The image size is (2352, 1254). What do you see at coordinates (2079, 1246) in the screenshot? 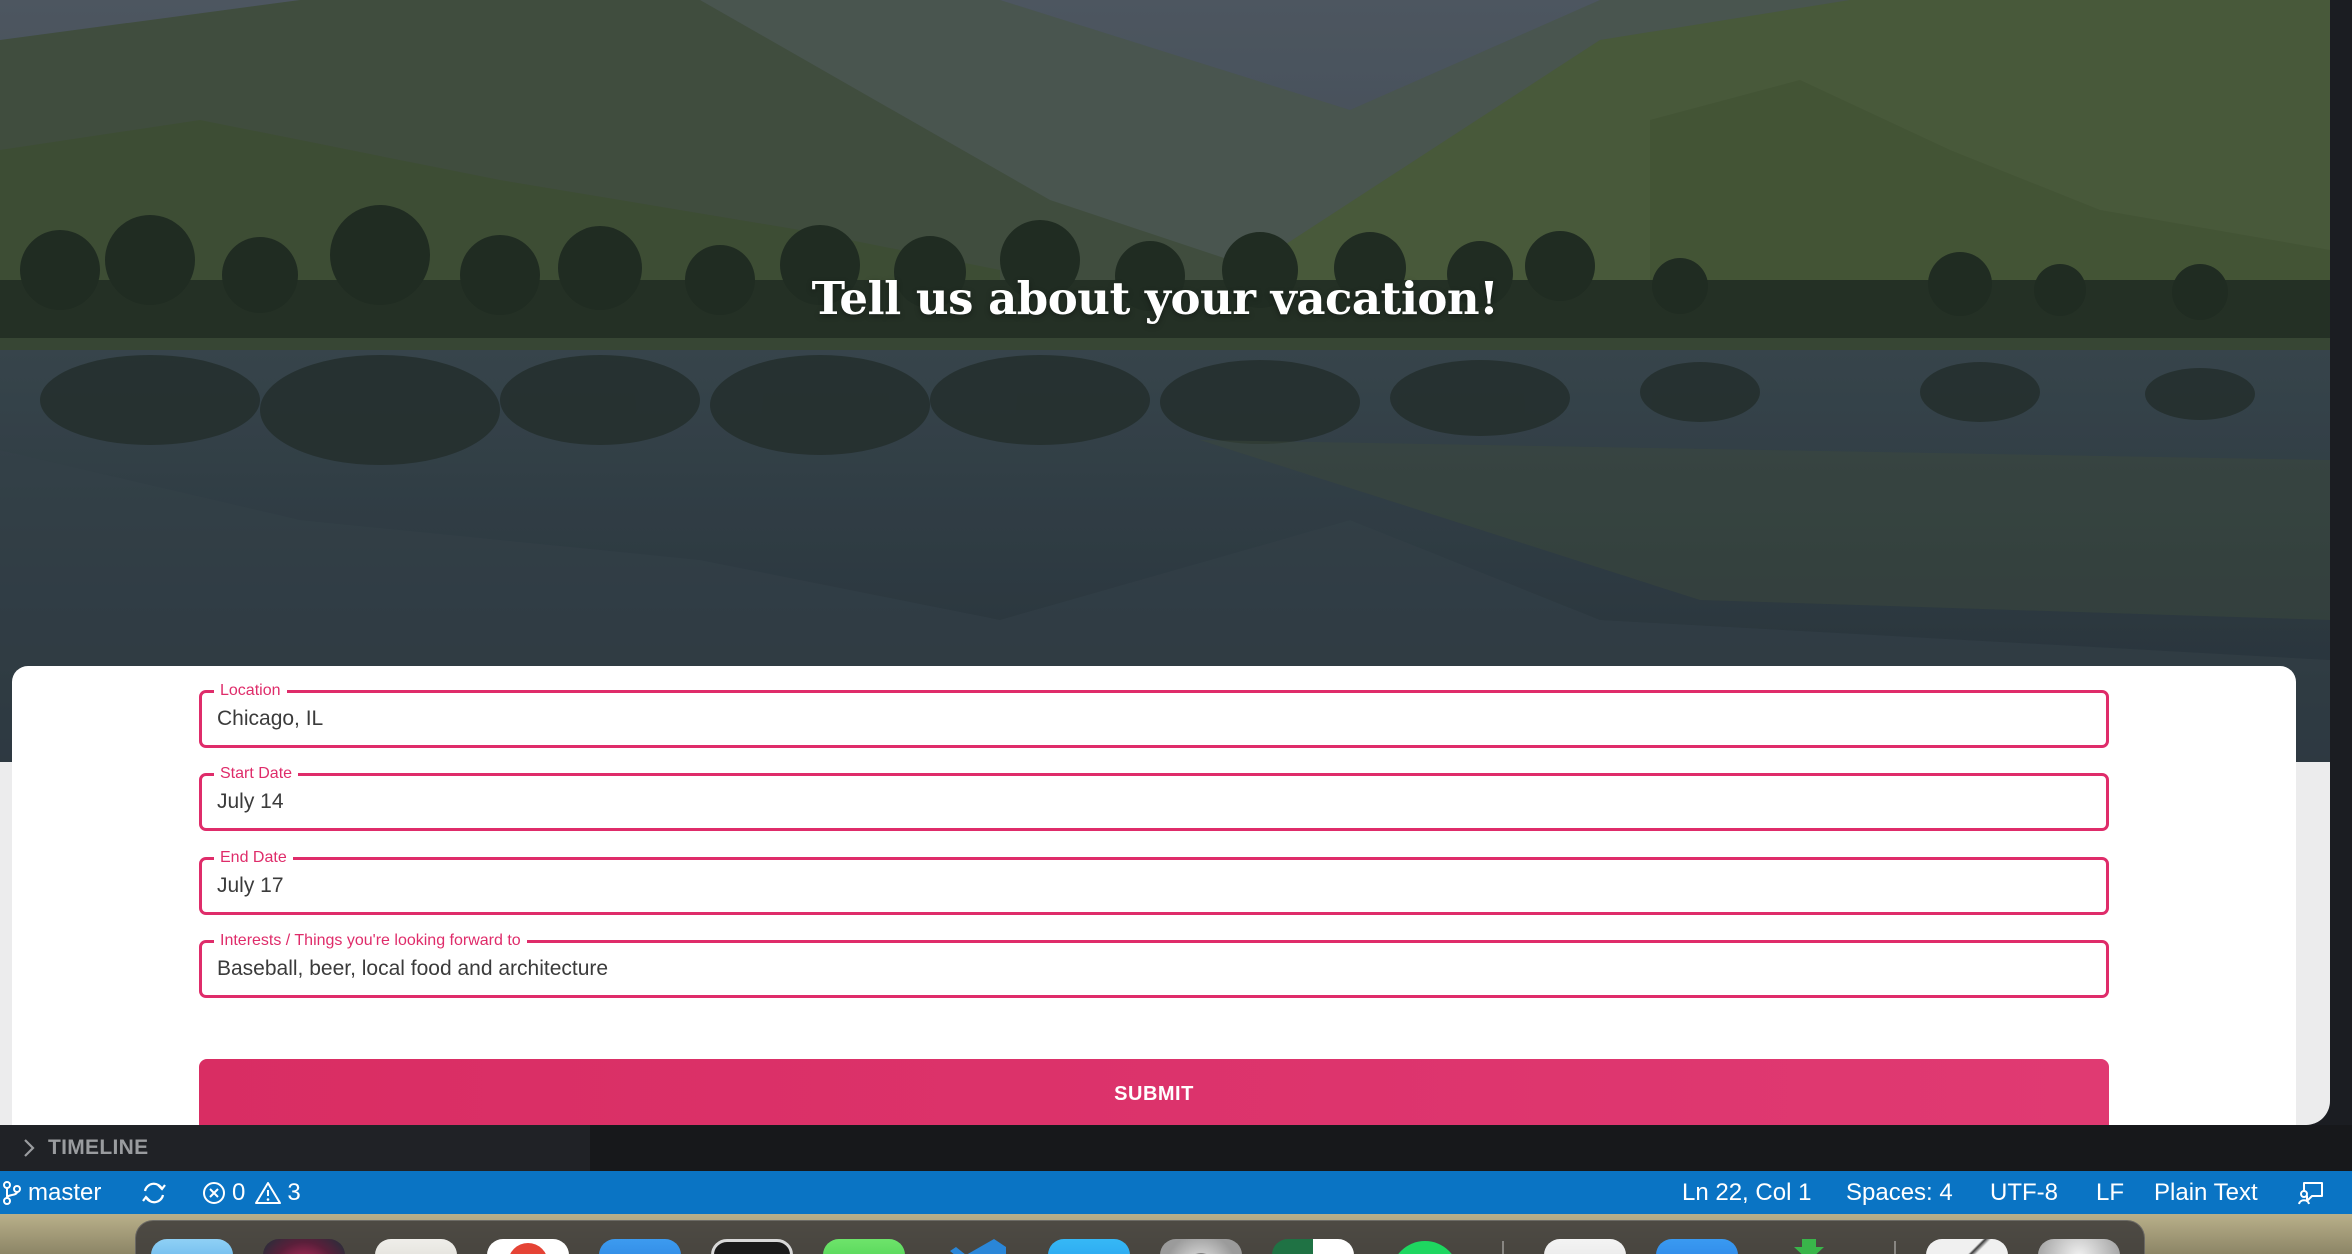
I see `trash-icon` at bounding box center [2079, 1246].